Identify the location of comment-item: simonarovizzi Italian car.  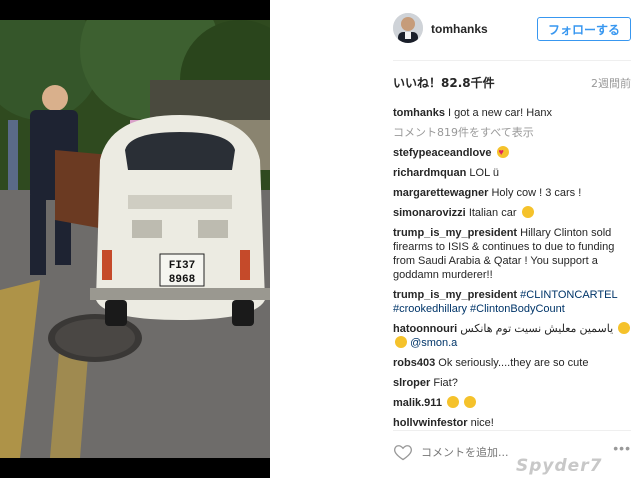
(512, 213).